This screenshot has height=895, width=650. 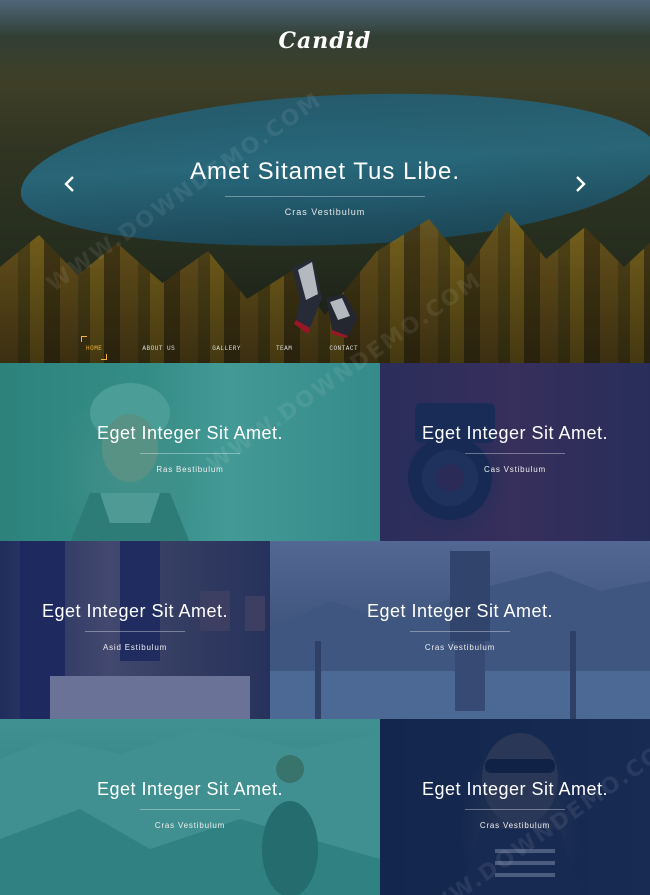 I want to click on main-nav: HOME ABOUT US GALLERY TEAM CONTACT, so click(x=219, y=348).